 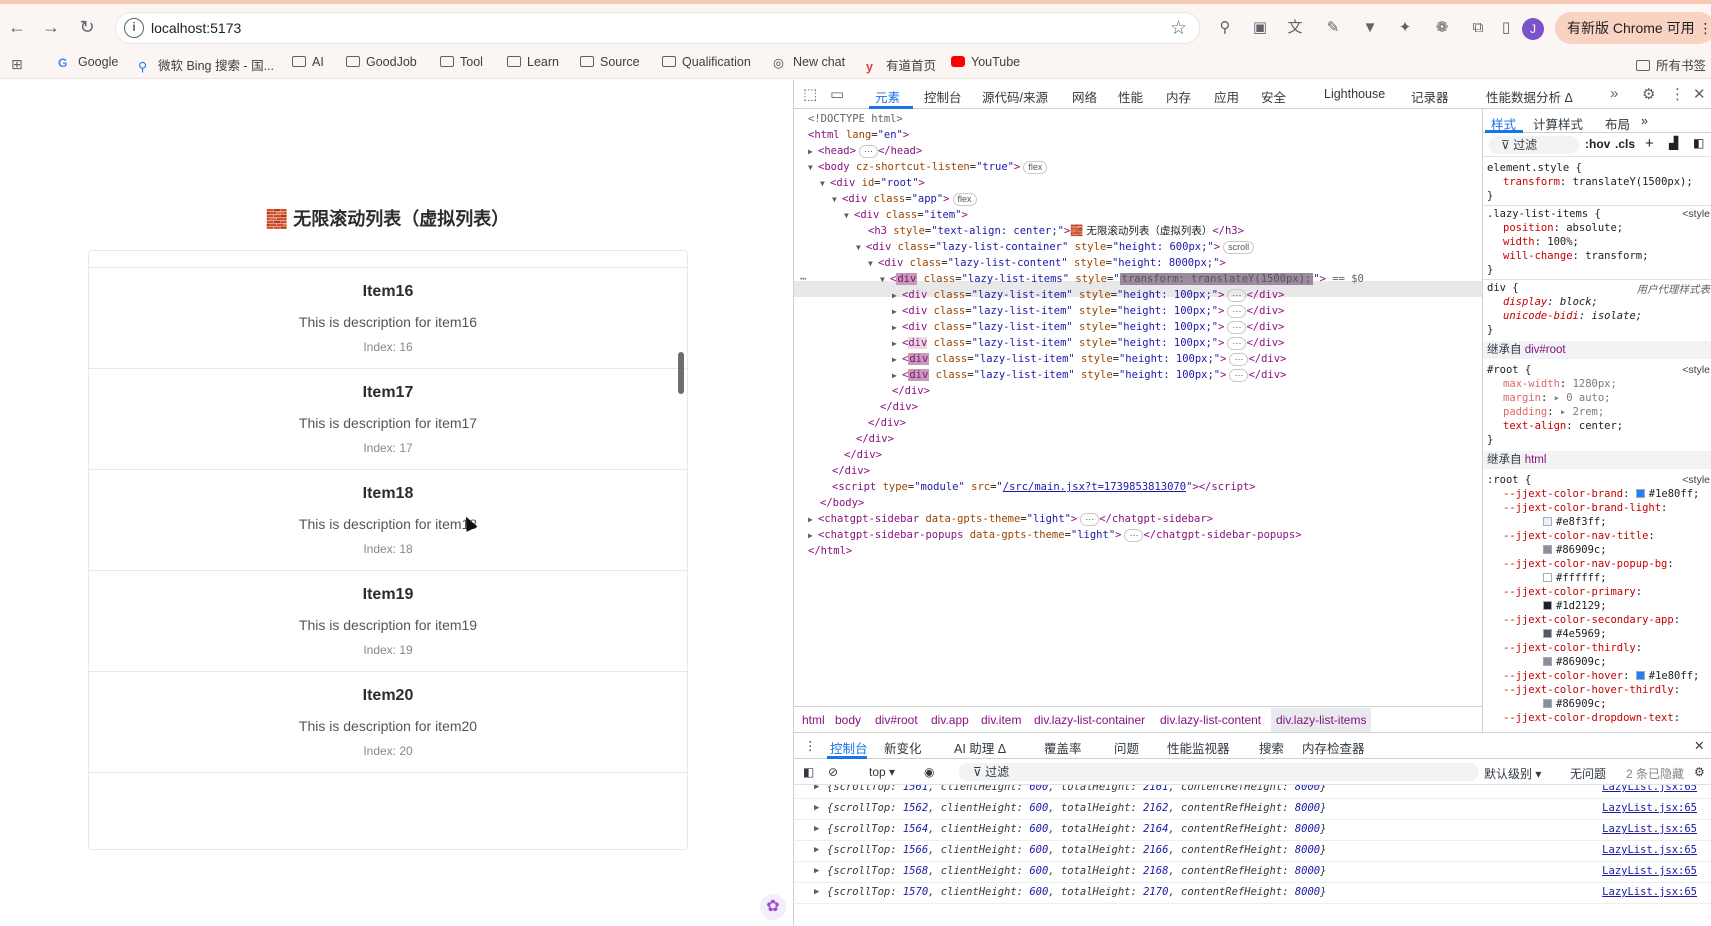 What do you see at coordinates (943, 96) in the screenshot?
I see `tab-console: 控制台` at bounding box center [943, 96].